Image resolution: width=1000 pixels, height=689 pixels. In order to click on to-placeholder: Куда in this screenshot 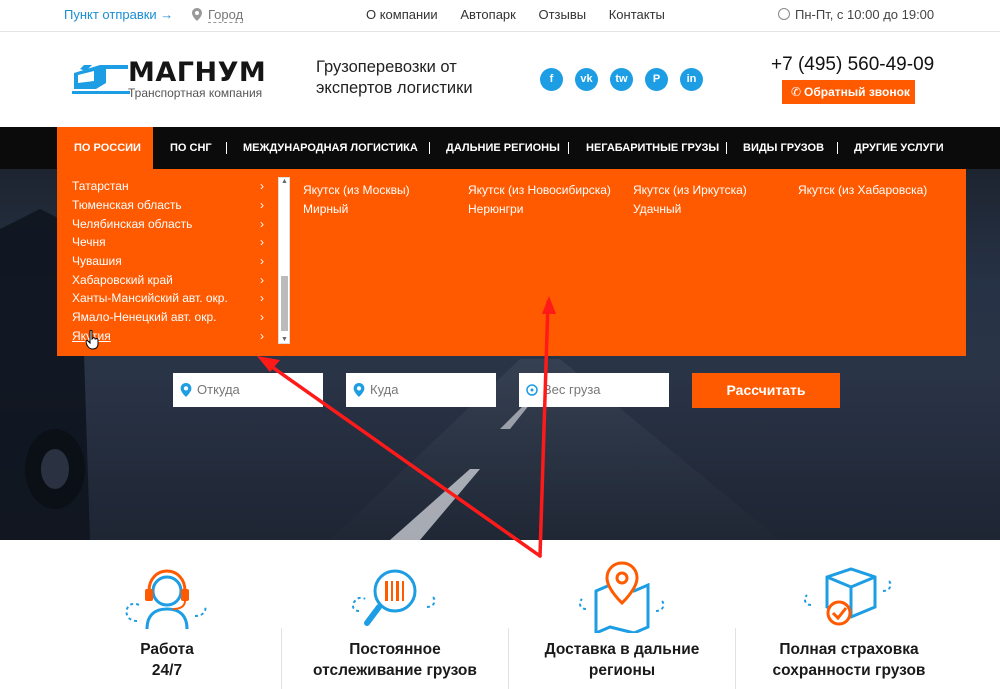, I will do `click(384, 389)`.